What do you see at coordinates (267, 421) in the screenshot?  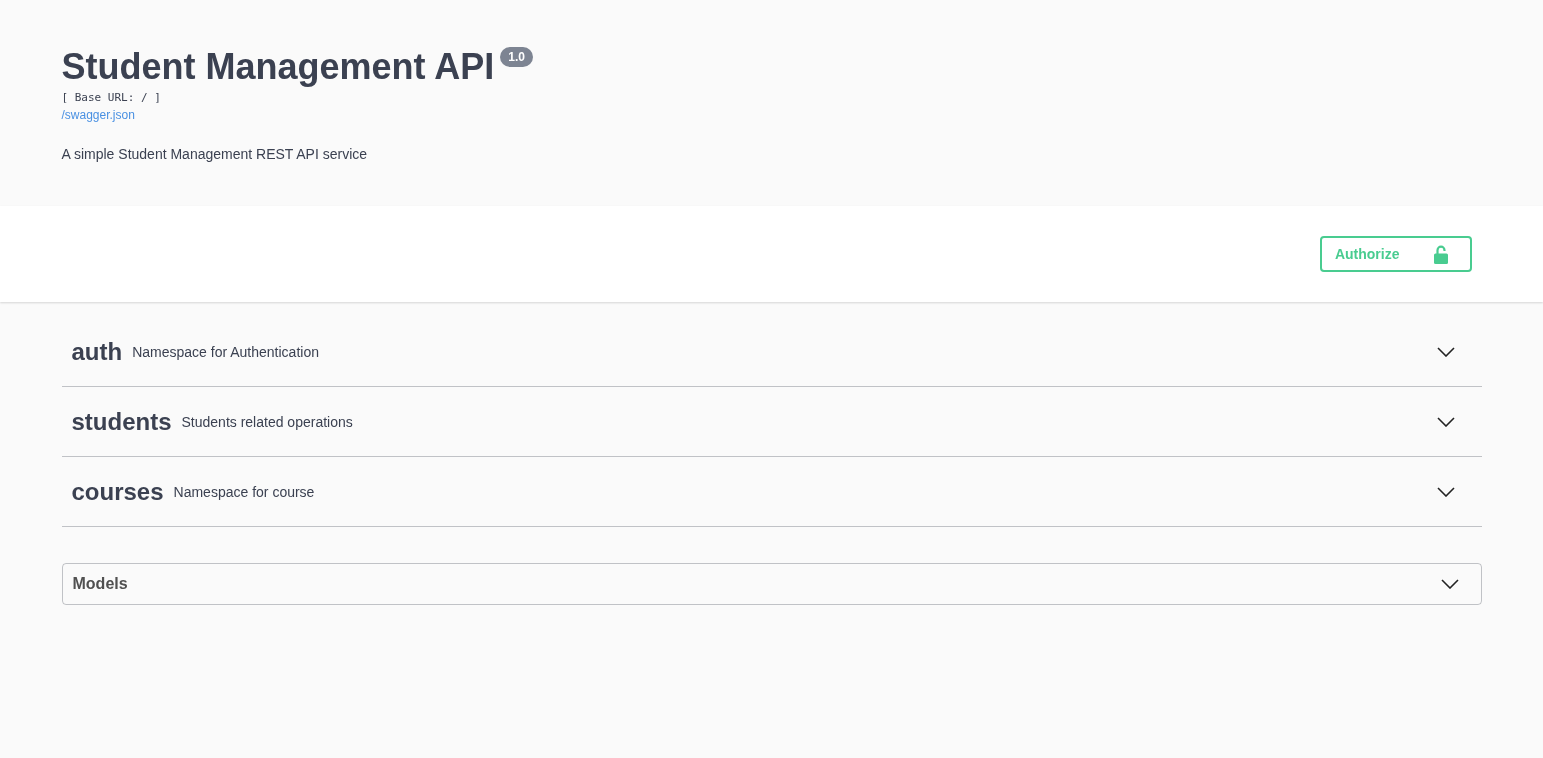 I see `tag-description: Students related operations` at bounding box center [267, 421].